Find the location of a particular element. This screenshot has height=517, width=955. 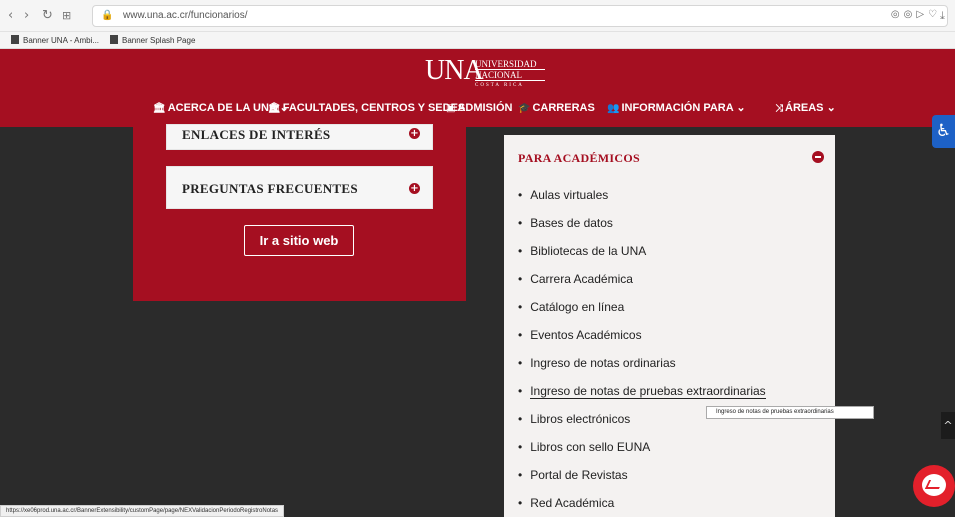

bookmarks-bar: Banner UNA - Ambi... Banner Splash Page is located at coordinates (477, 40).